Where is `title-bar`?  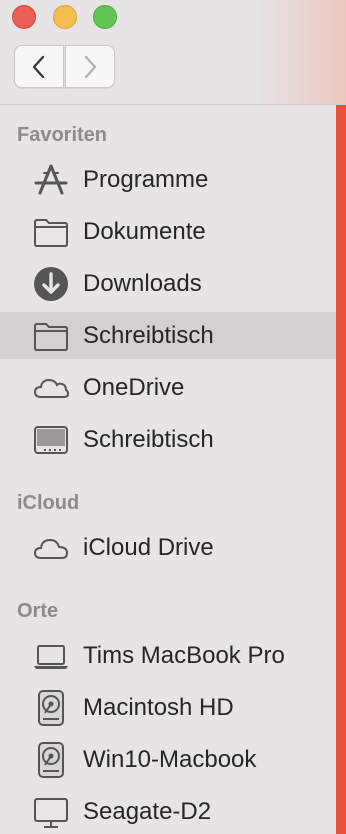
title-bar is located at coordinates (173, 52).